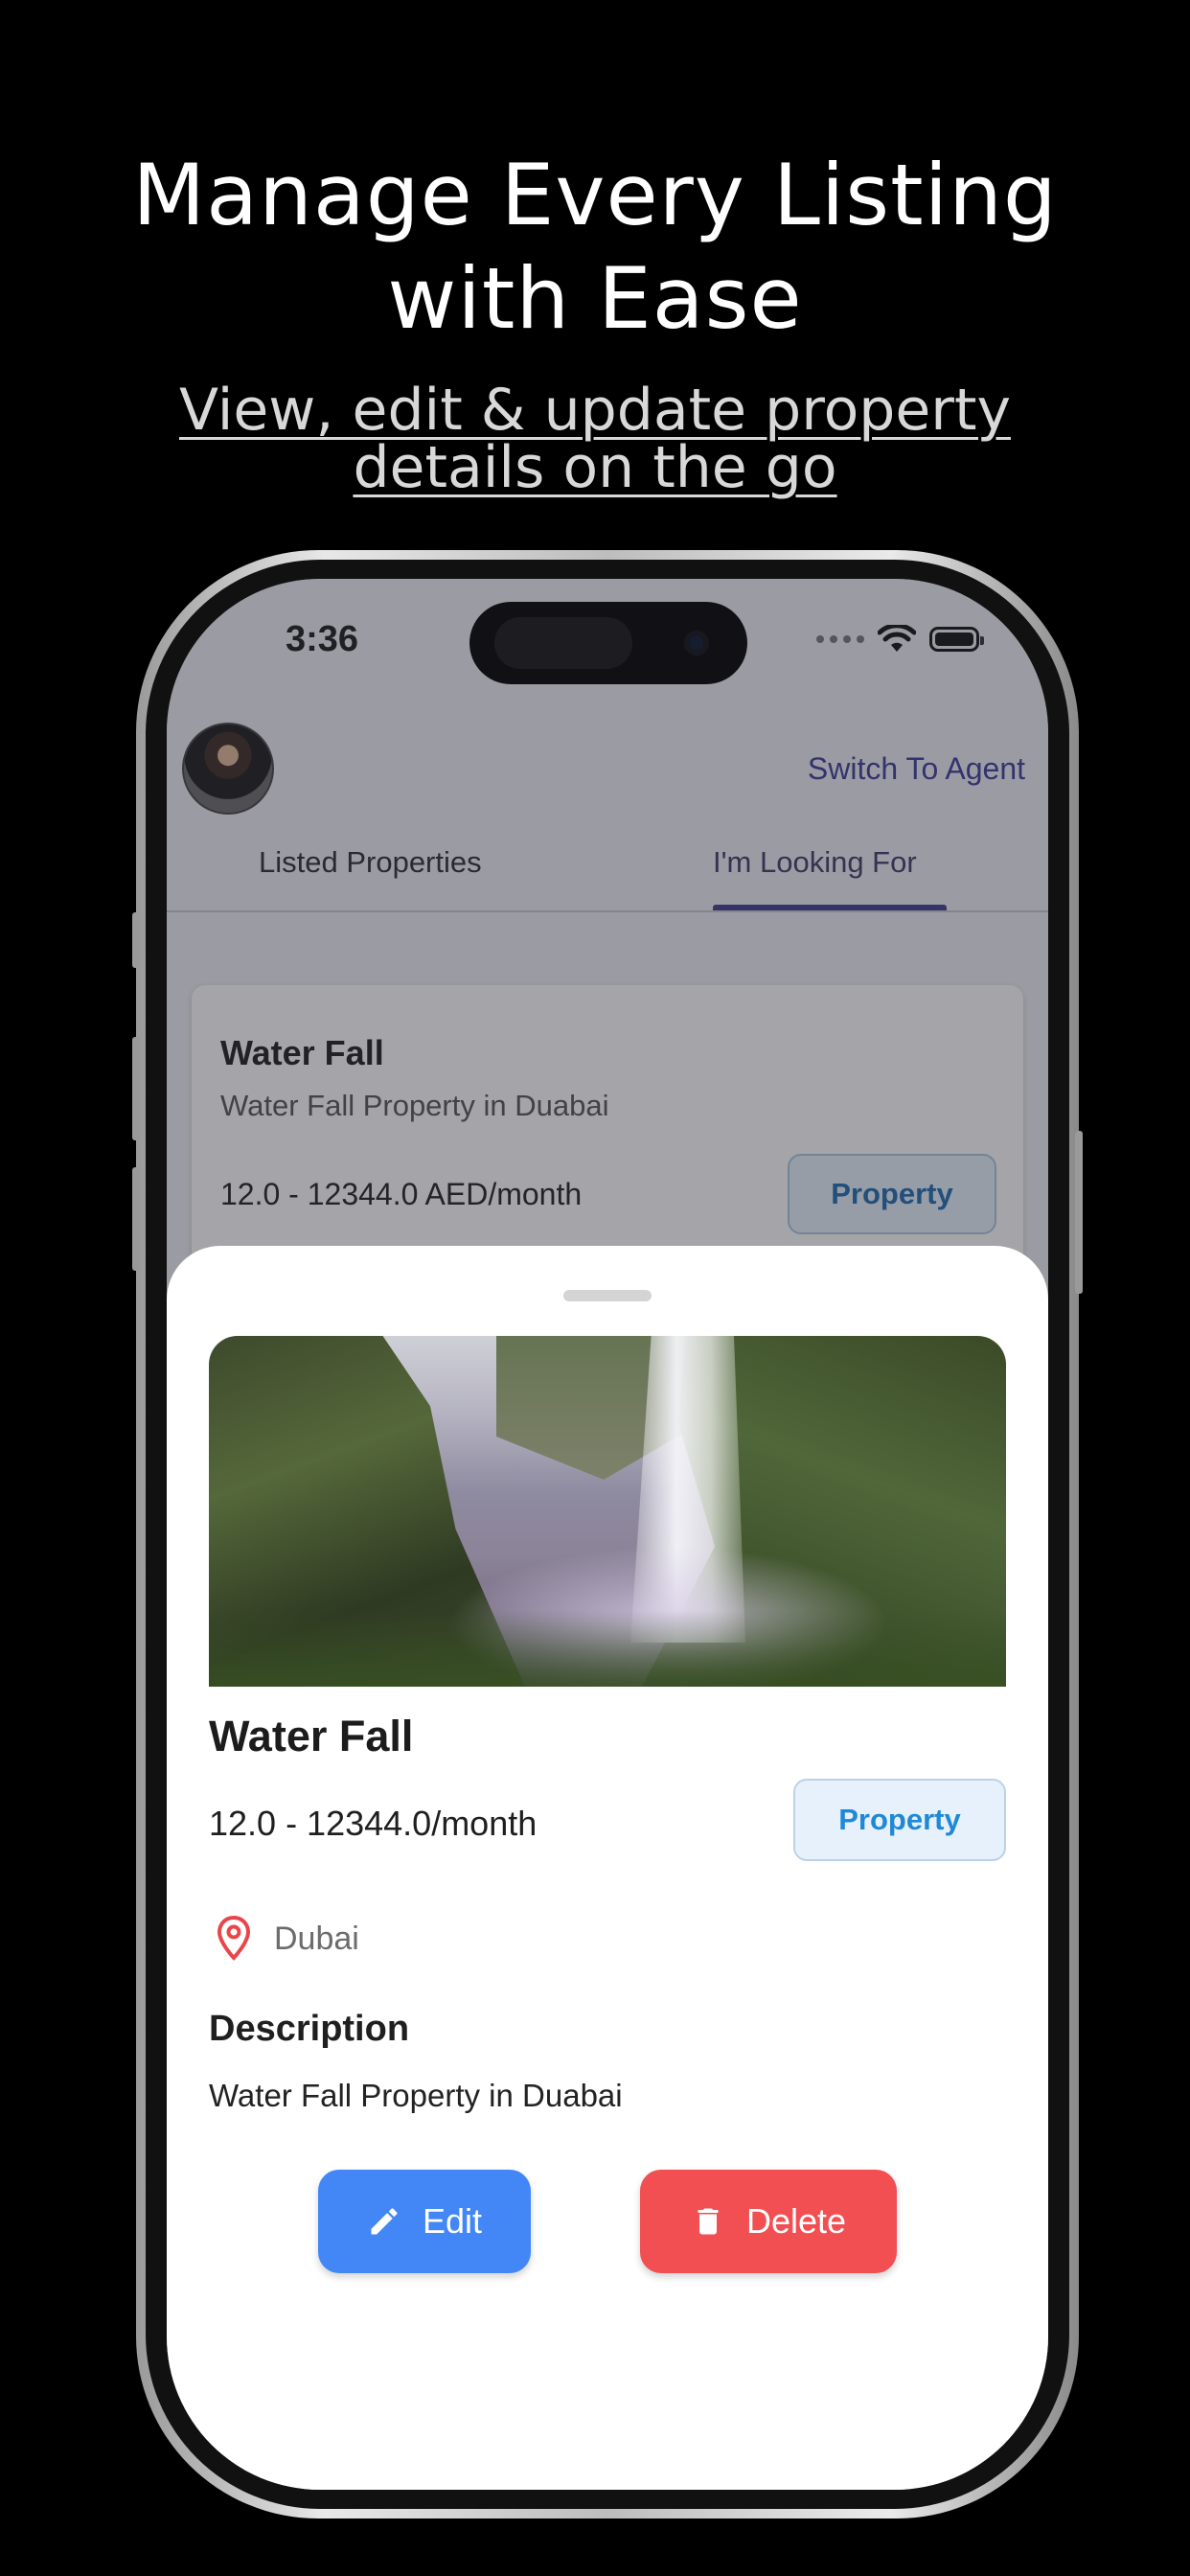 This screenshot has height=2576, width=1190. Describe the element at coordinates (595, 410) in the screenshot. I see `promo-subline-line1: View, edit & update property` at that location.